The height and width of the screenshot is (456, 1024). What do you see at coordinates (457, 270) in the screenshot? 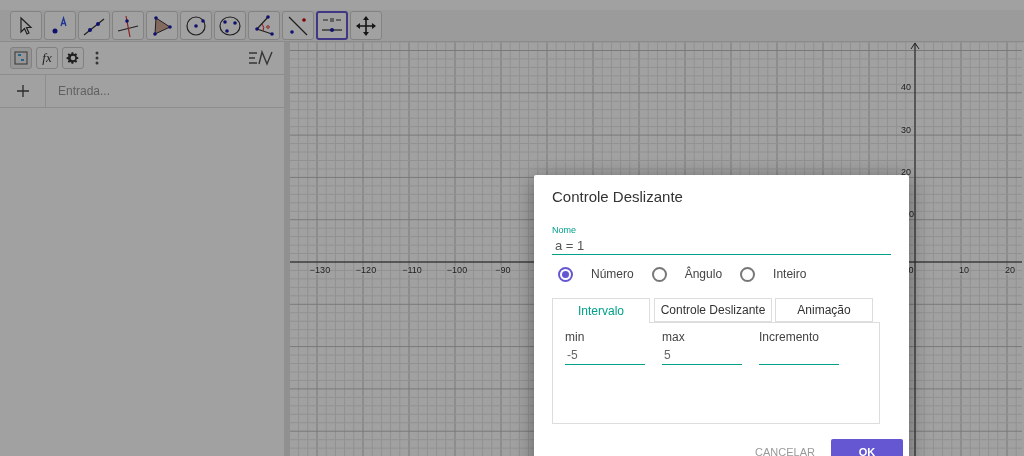
I see `axis-label: −100` at bounding box center [457, 270].